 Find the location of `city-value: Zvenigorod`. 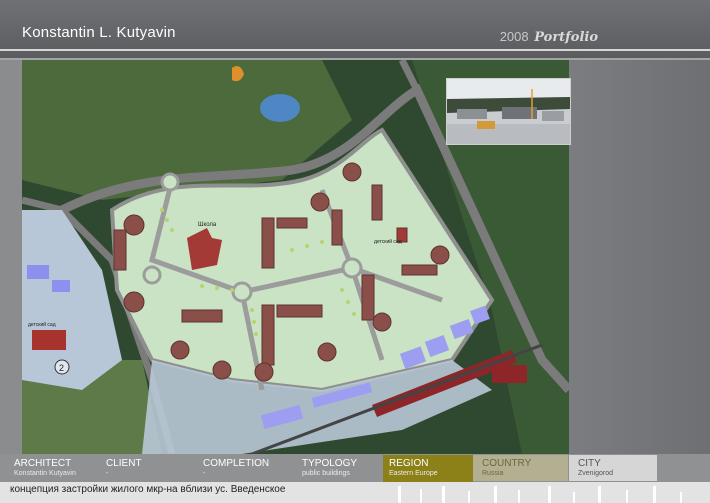

city-value: Zvenigorod is located at coordinates (596, 473).